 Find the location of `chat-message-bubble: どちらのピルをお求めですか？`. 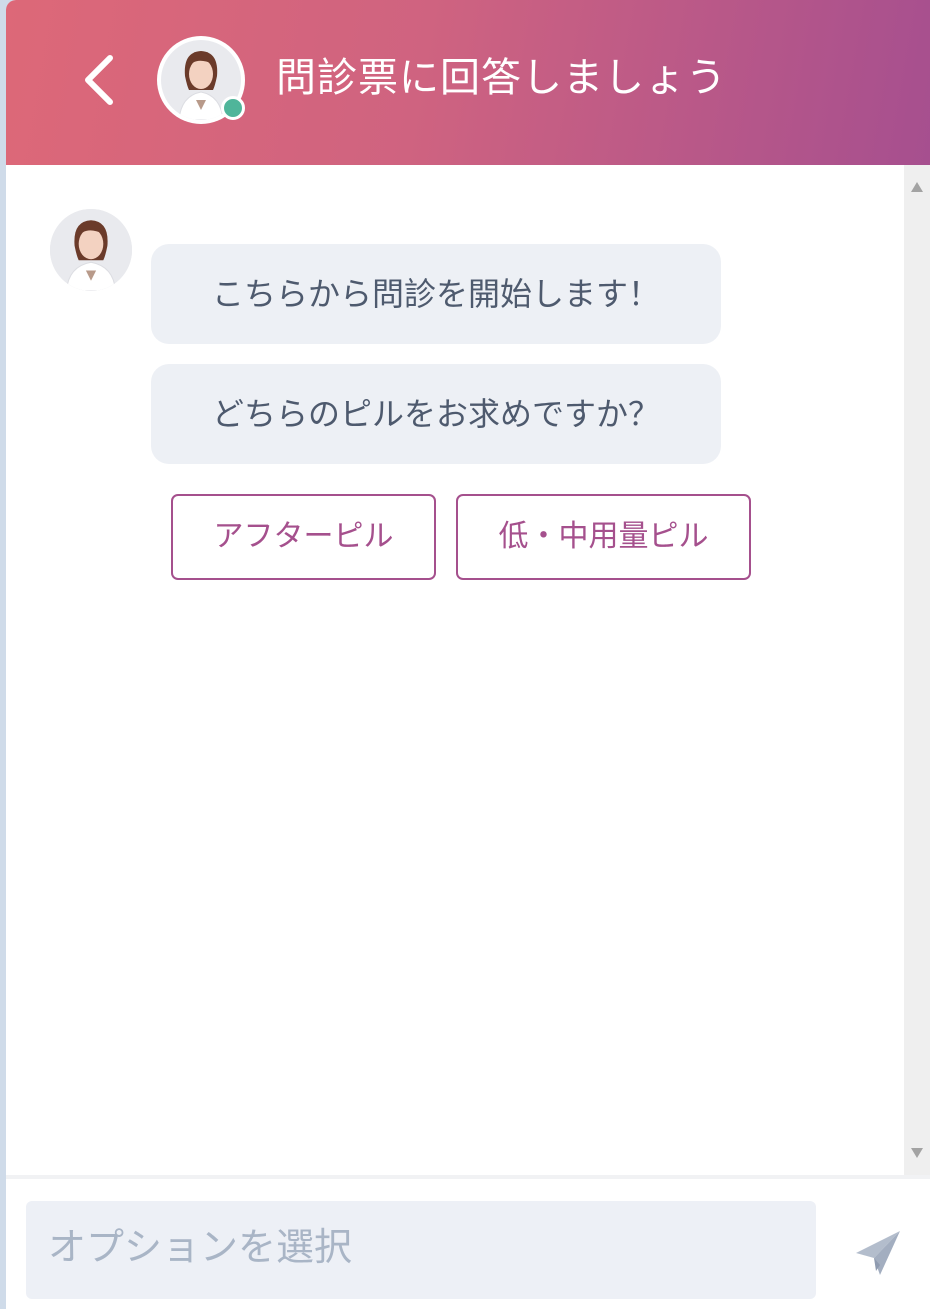

chat-message-bubble: どちらのピルをお求めですか？ is located at coordinates (436, 414).